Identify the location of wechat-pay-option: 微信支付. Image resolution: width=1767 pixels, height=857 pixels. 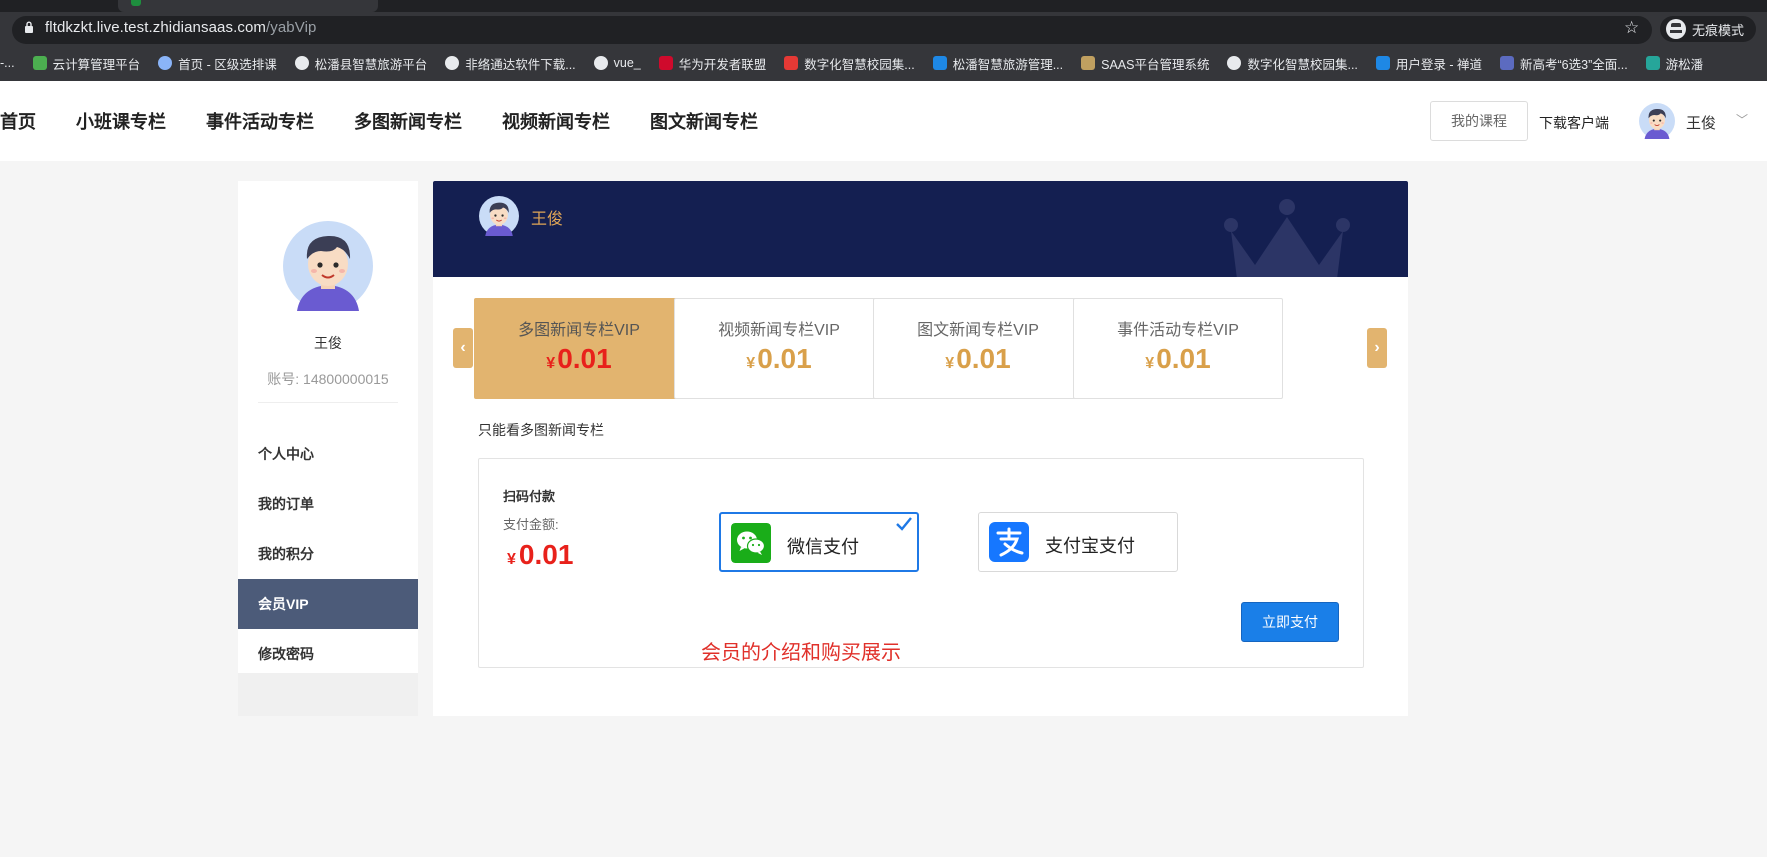
(819, 542).